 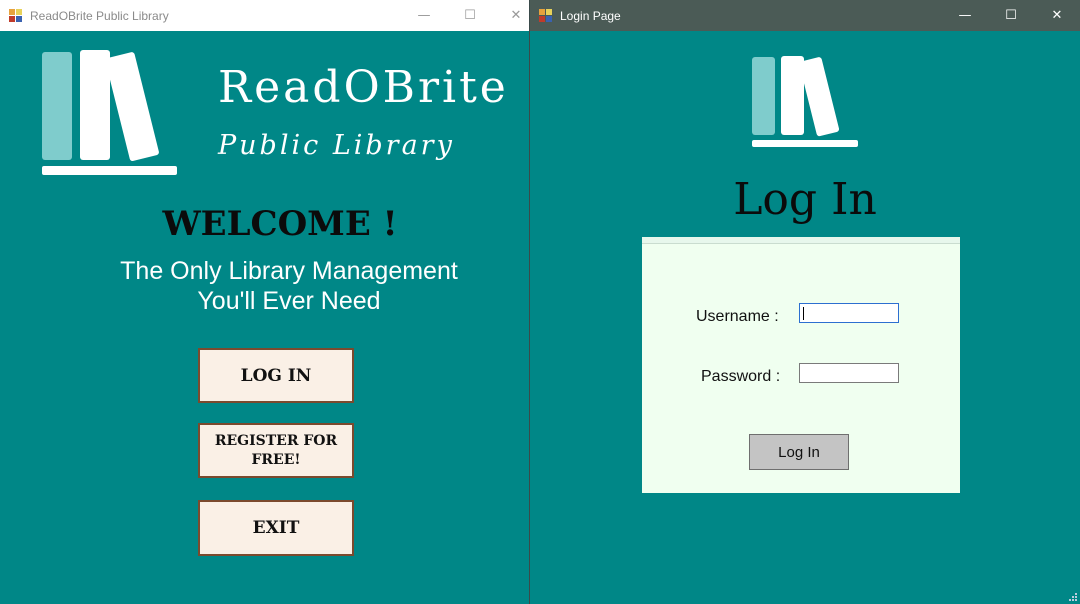 What do you see at coordinates (264, 15) in the screenshot?
I see `main-titlebar: ReadOBrite Public Library — ☐ ✕` at bounding box center [264, 15].